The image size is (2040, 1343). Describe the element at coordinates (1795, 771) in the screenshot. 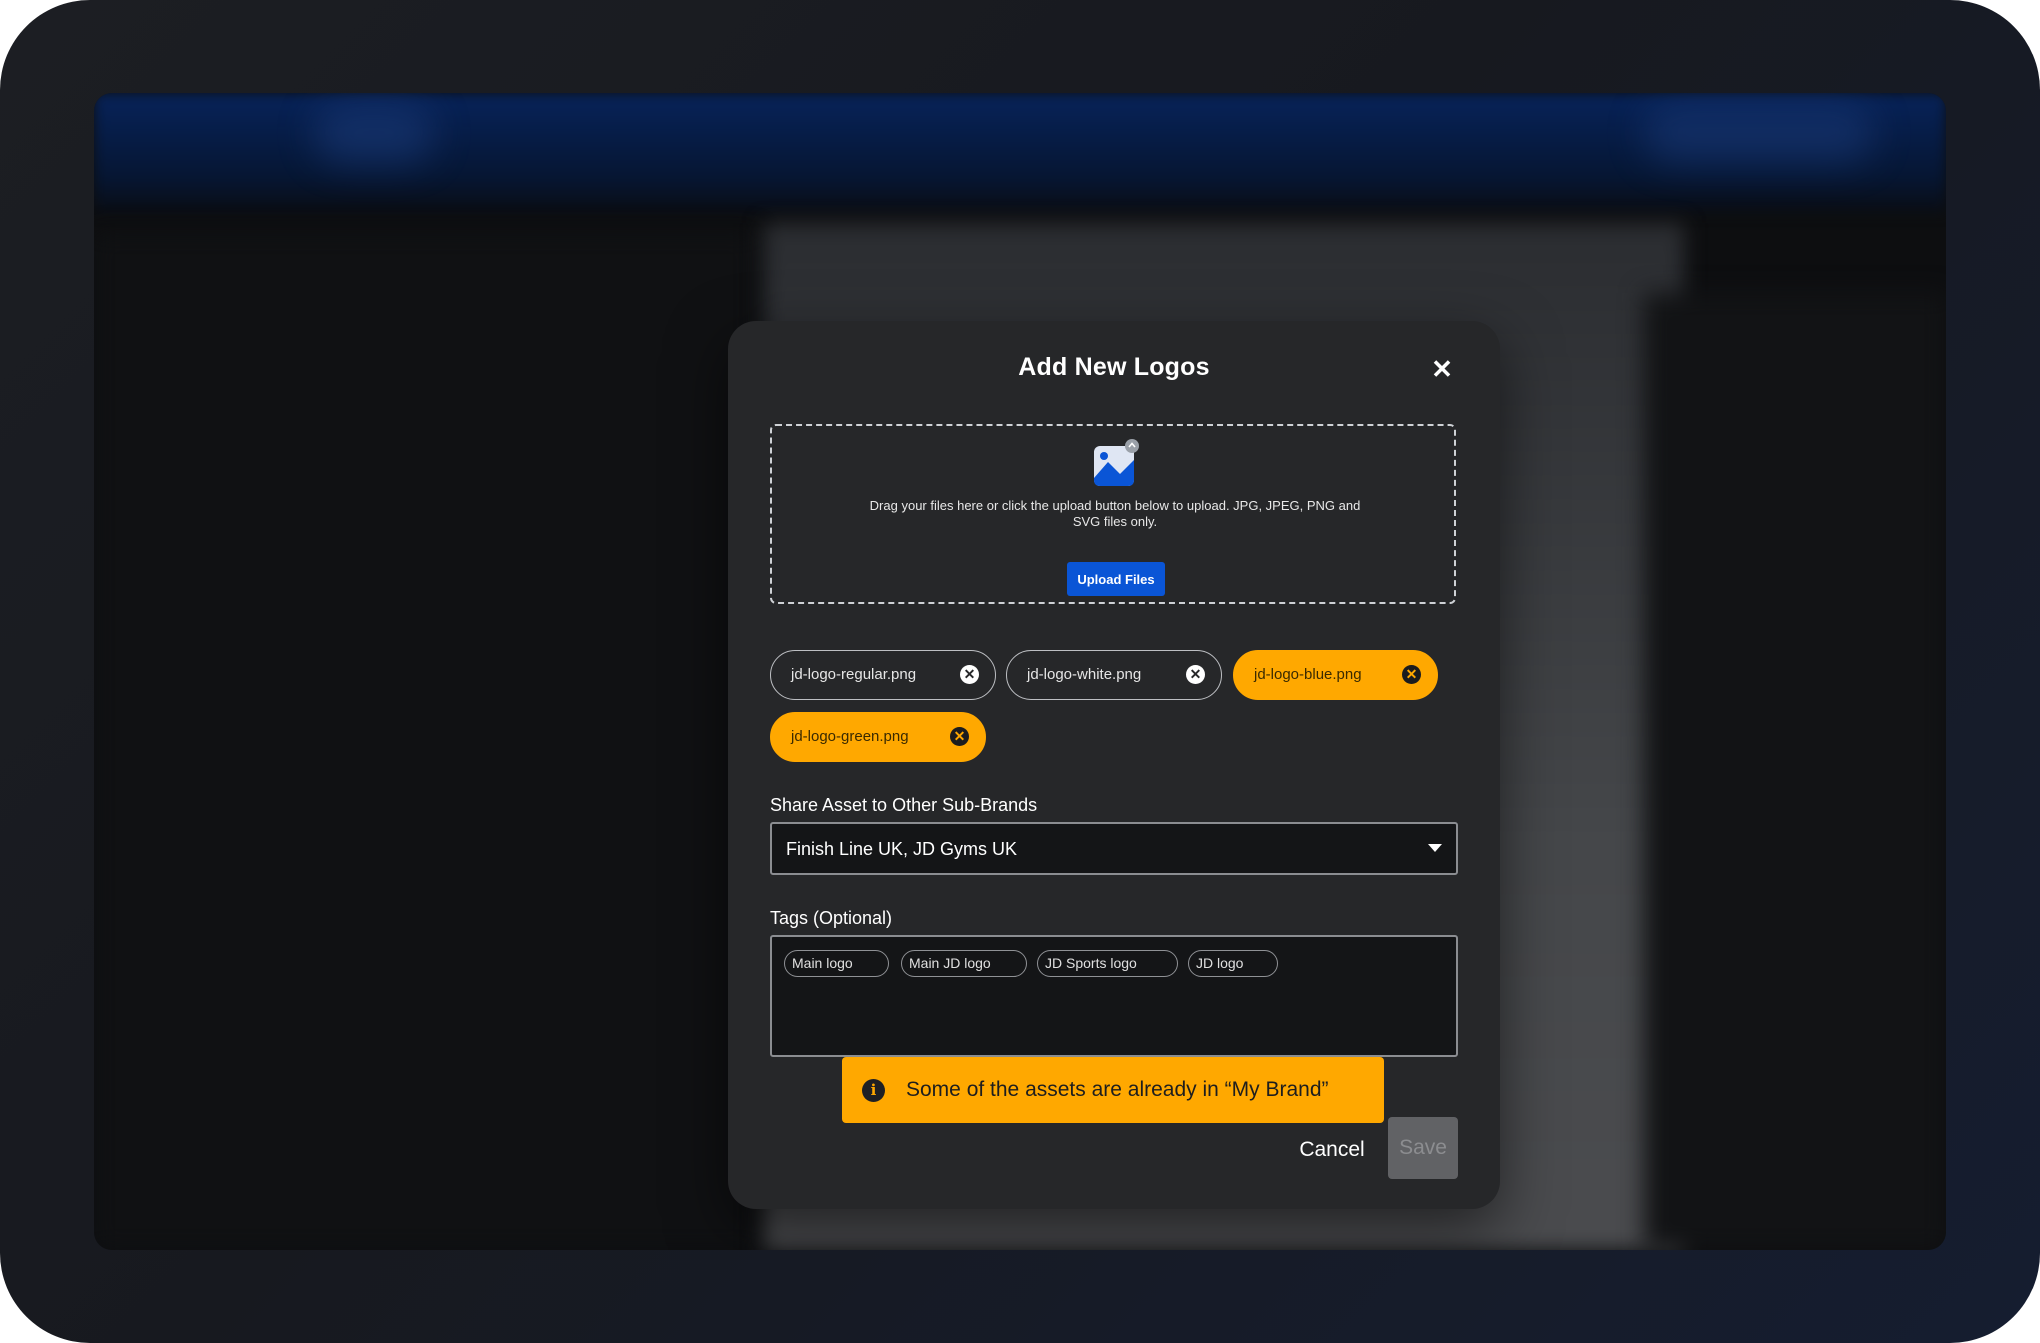

I see `background-panel` at that location.